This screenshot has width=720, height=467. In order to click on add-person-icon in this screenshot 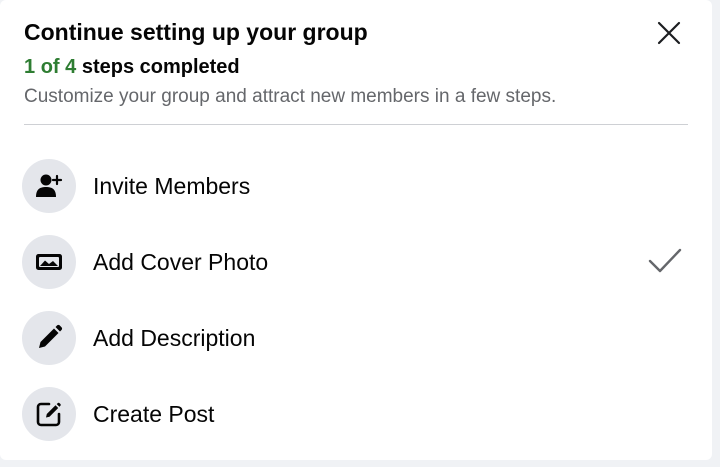, I will do `click(49, 185)`.